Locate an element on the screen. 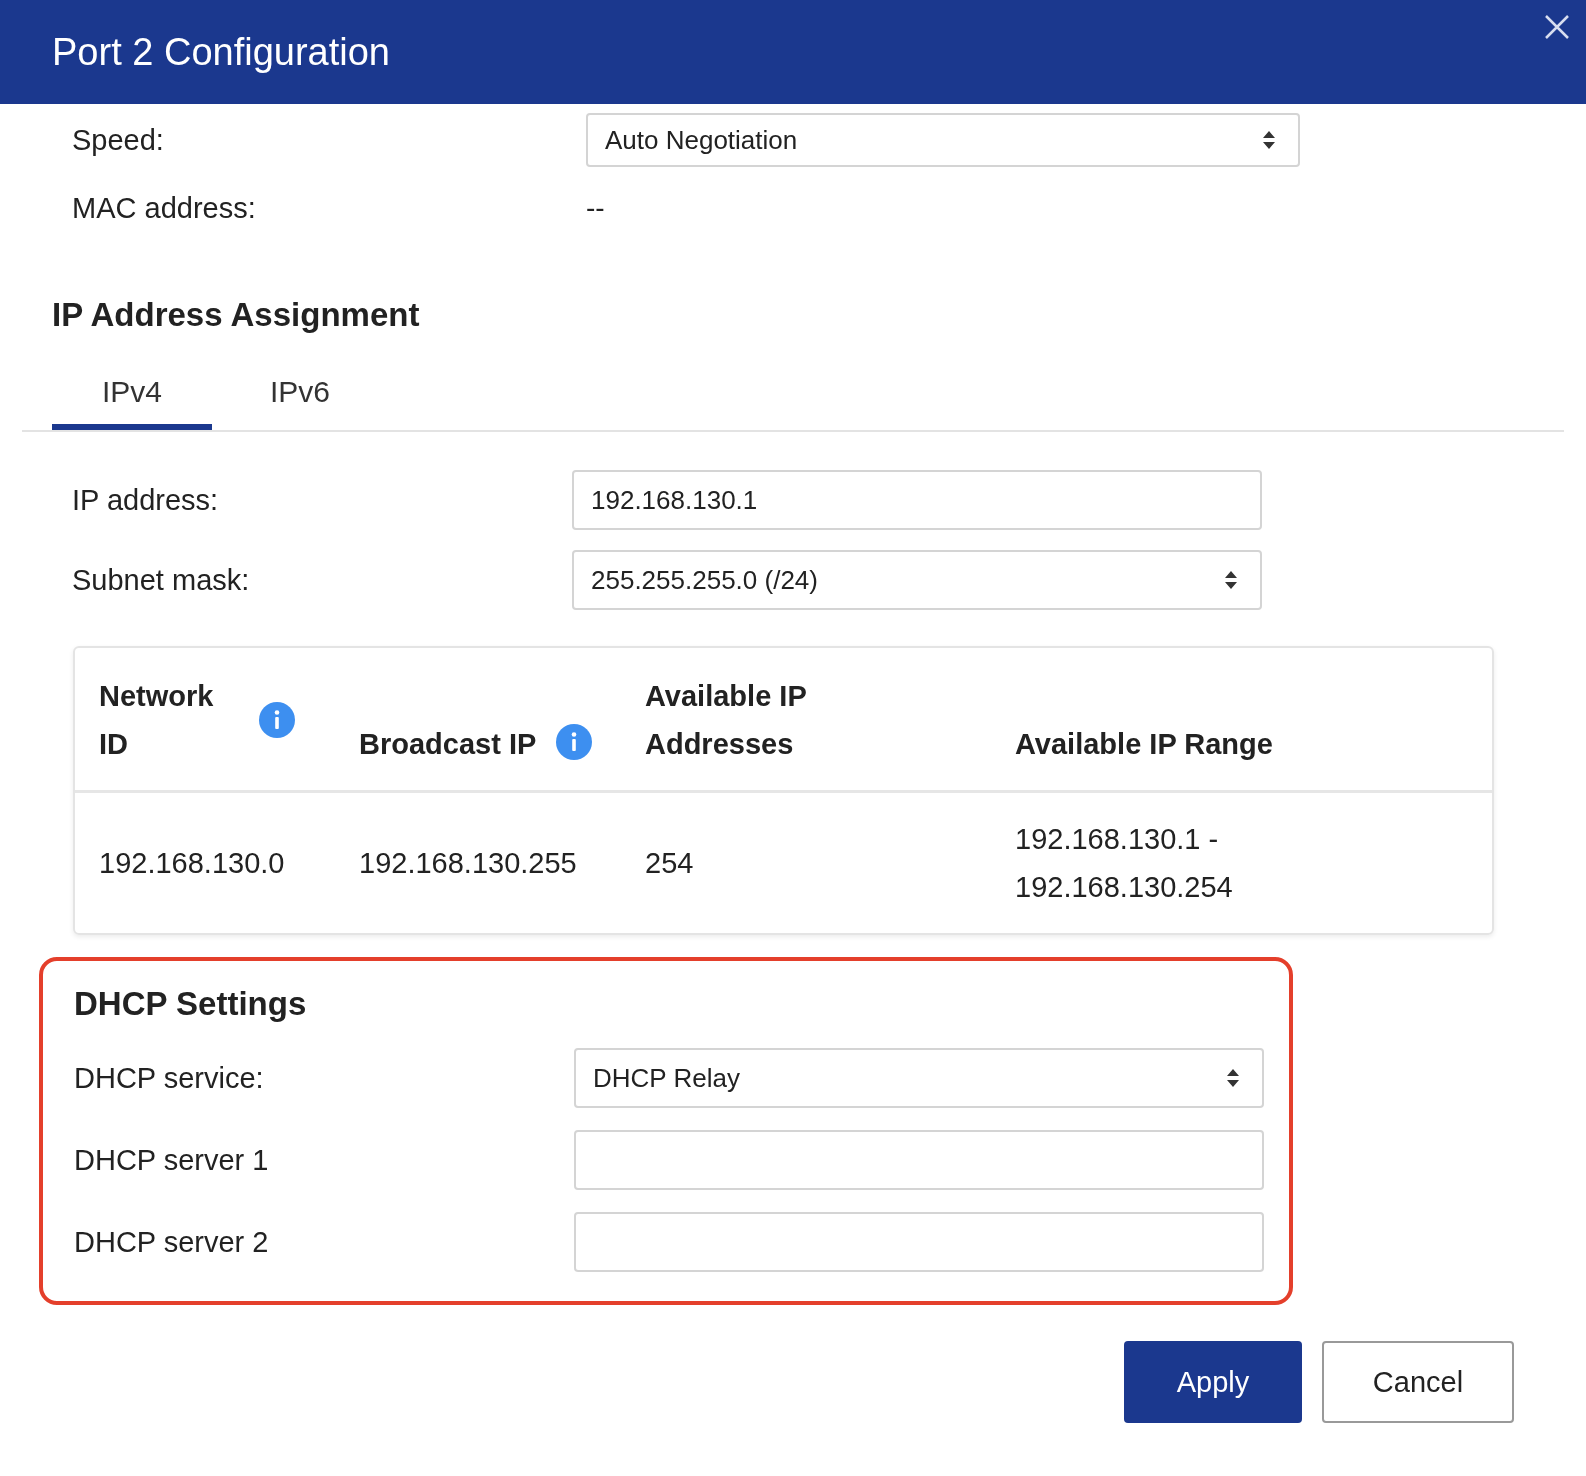 This screenshot has height=1476, width=1586. tab: IPv4 is located at coordinates (132, 395).